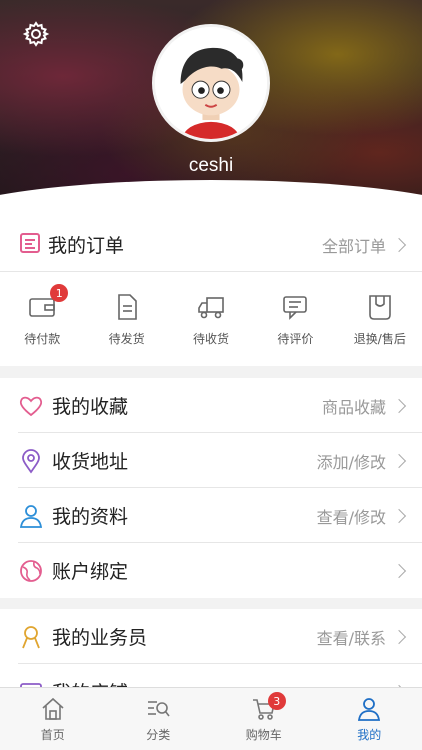 The width and height of the screenshot is (422, 750). I want to click on menu-item-label: 我的收藏, so click(90, 407).